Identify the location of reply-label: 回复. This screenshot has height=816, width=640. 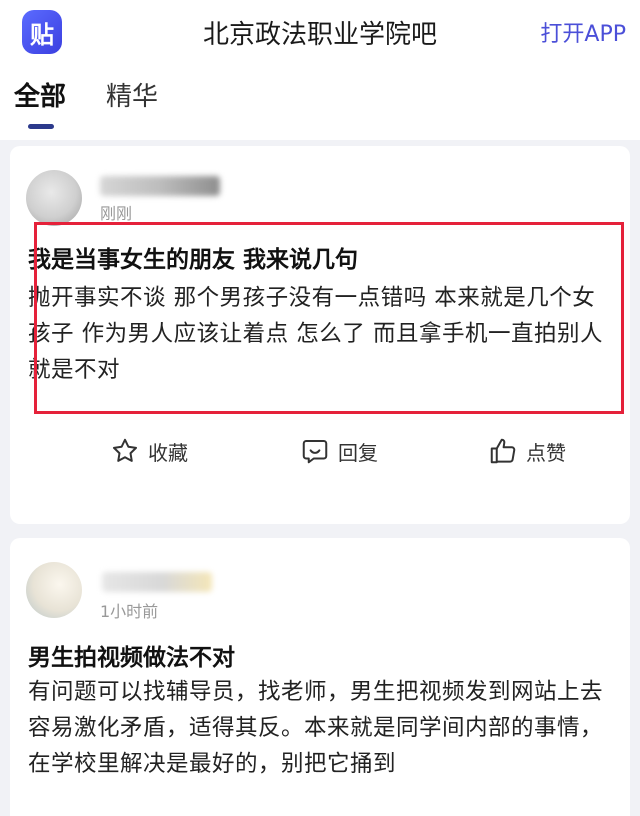
(358, 452).